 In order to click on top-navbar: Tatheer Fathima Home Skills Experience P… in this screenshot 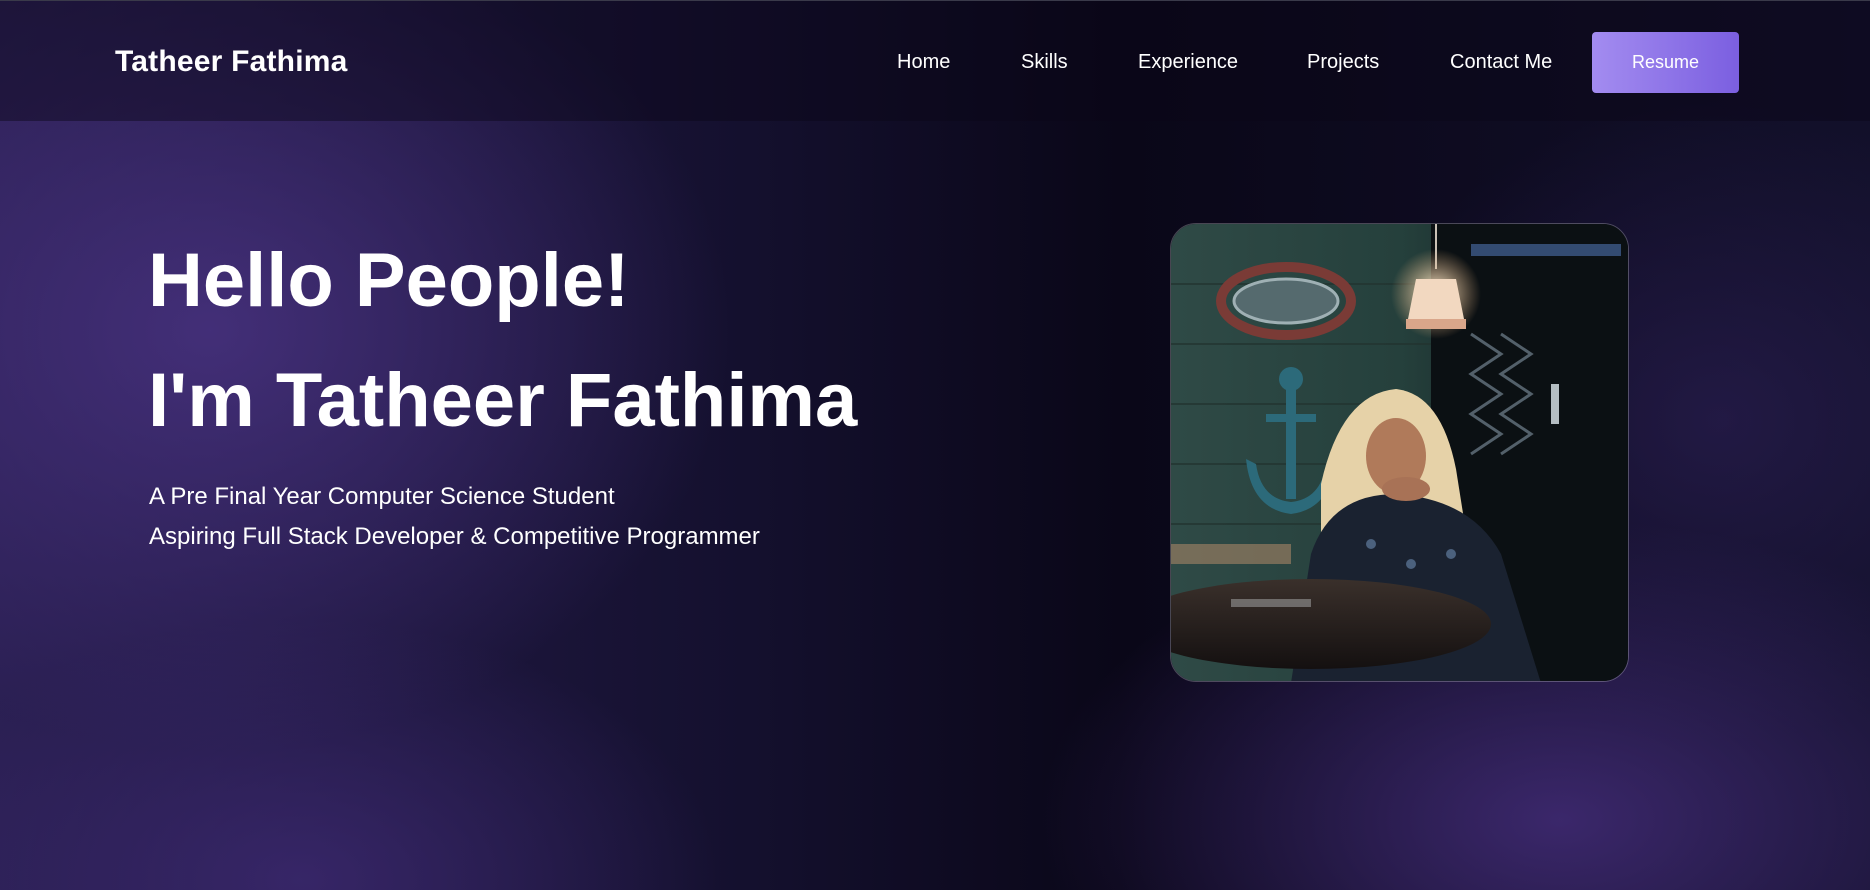, I will do `click(935, 61)`.